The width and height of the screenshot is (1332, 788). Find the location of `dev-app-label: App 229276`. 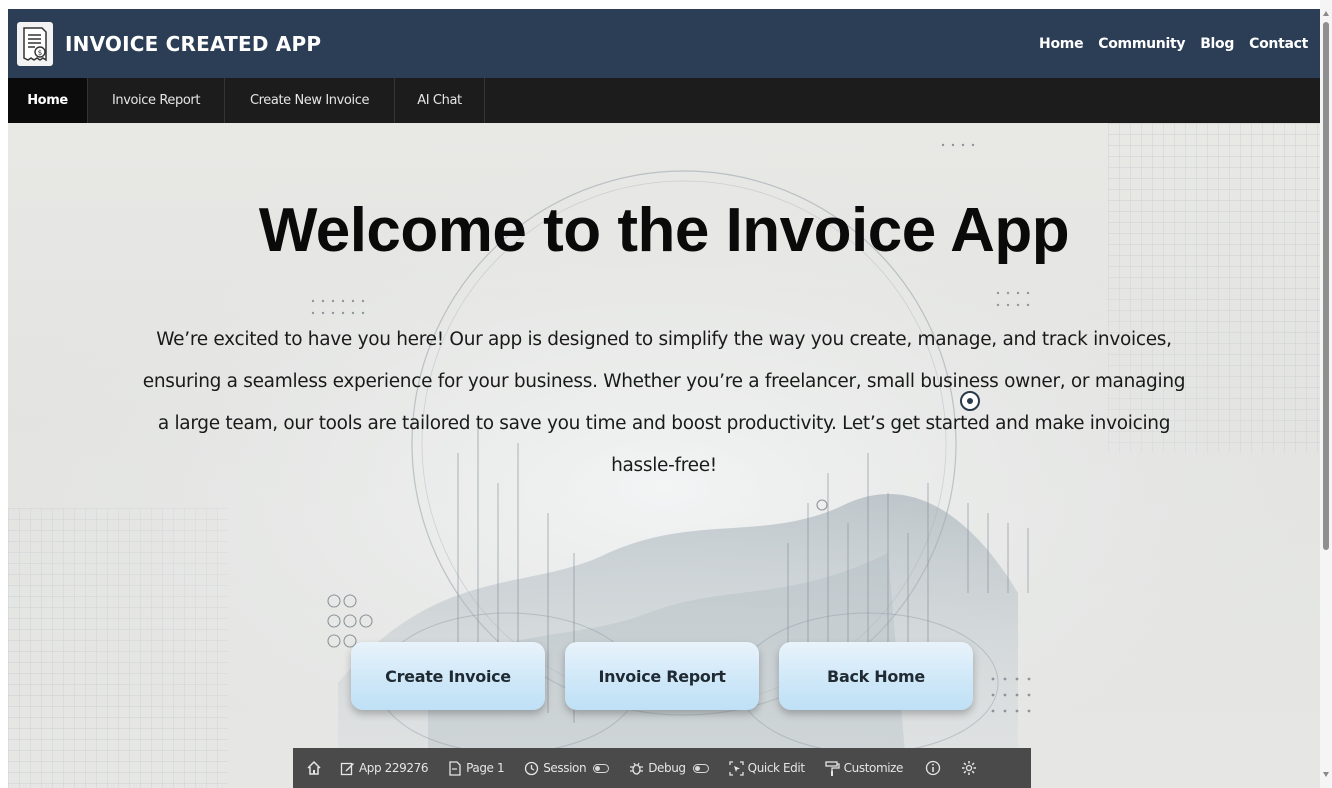

dev-app-label: App 229276 is located at coordinates (394, 768).